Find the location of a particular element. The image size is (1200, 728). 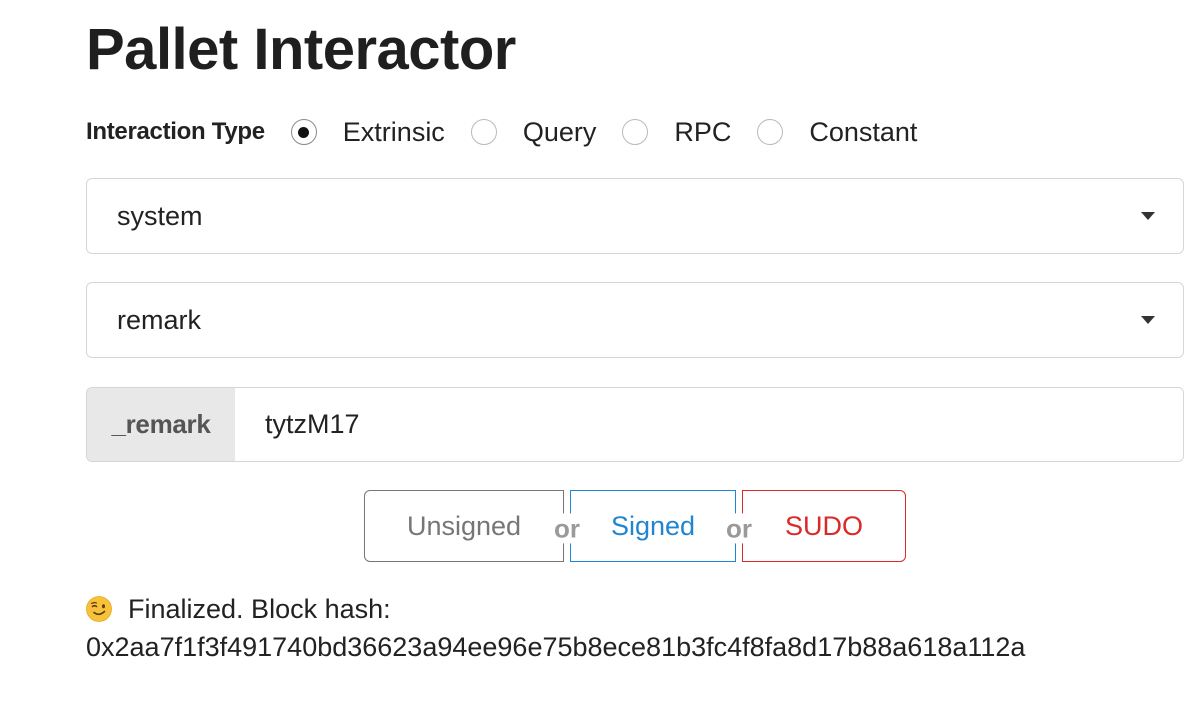

radio-option-rpc: RPC is located at coordinates (676, 132).